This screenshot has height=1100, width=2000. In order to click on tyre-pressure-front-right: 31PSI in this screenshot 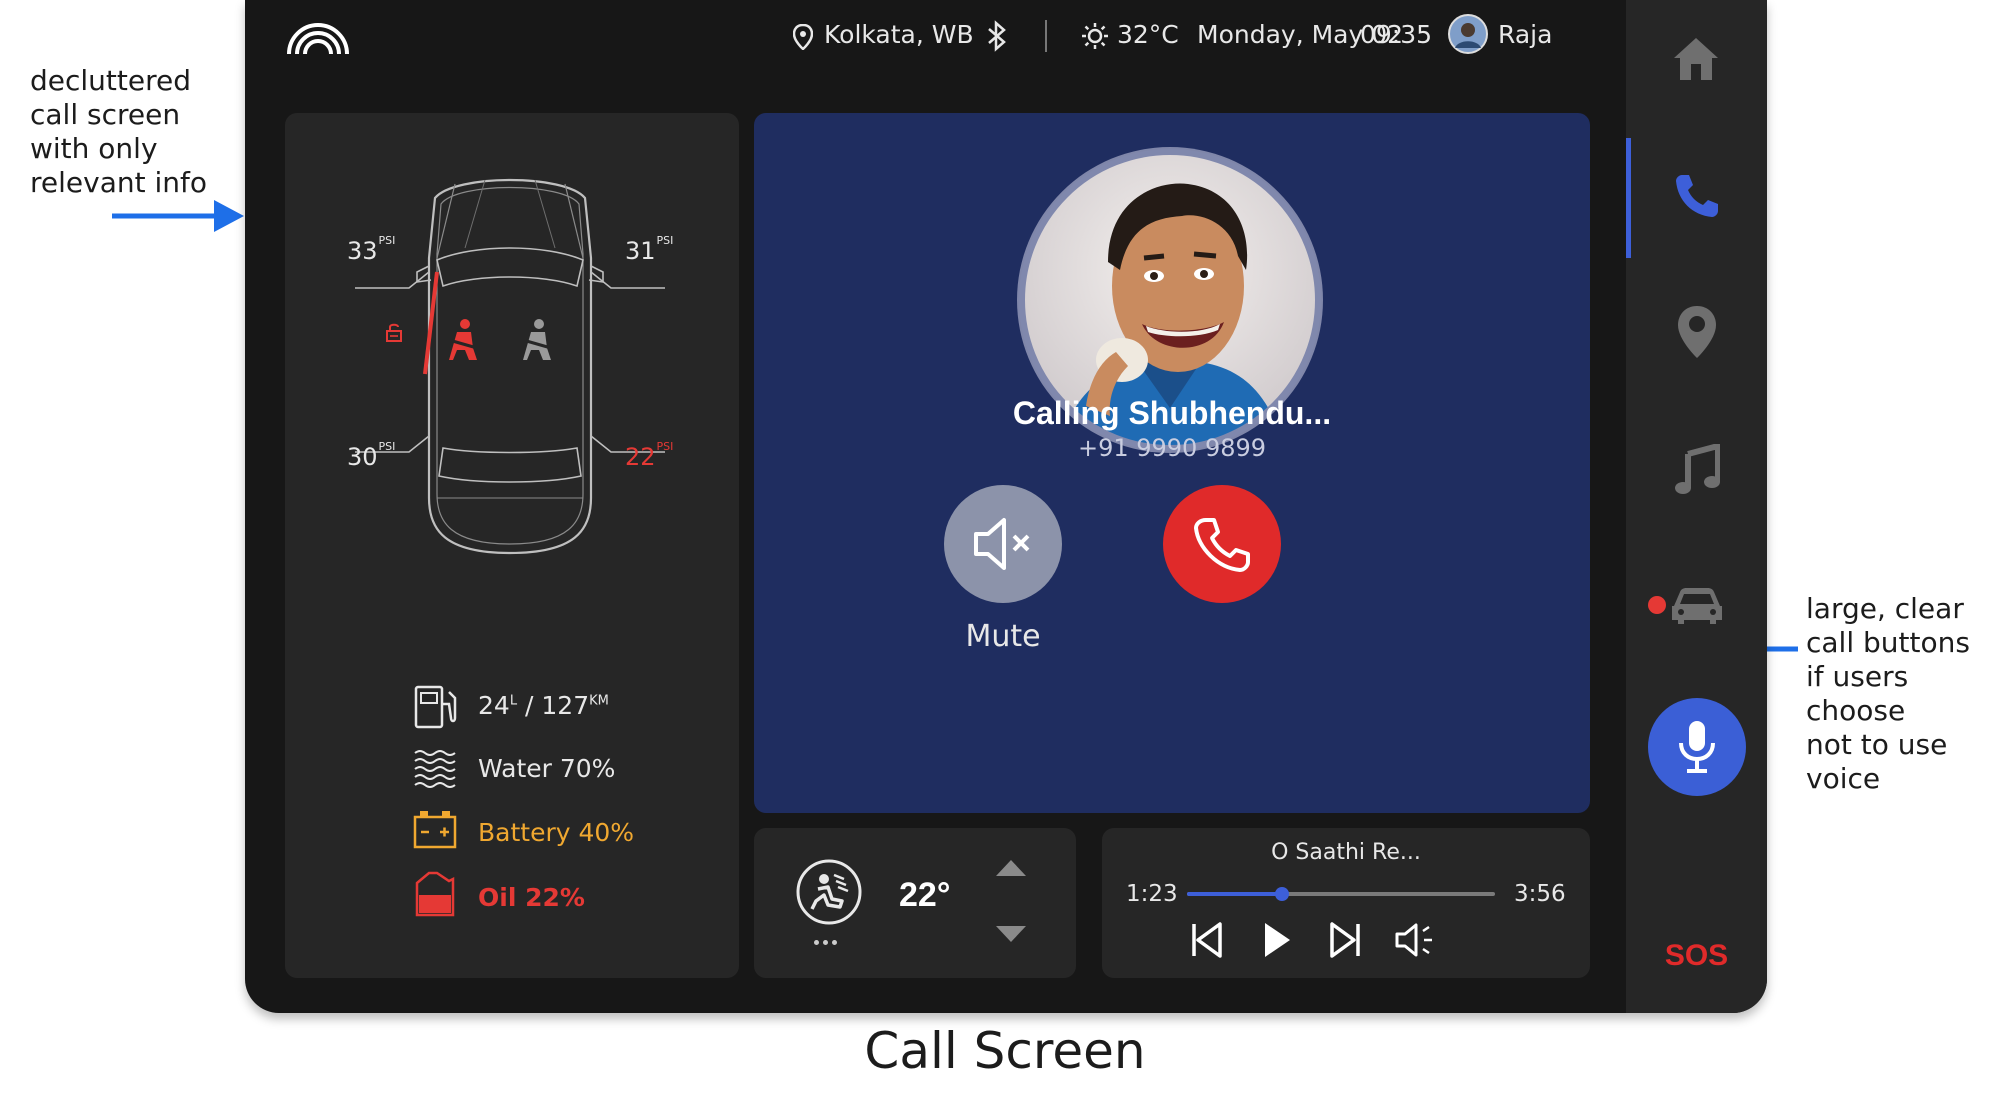, I will do `click(649, 249)`.